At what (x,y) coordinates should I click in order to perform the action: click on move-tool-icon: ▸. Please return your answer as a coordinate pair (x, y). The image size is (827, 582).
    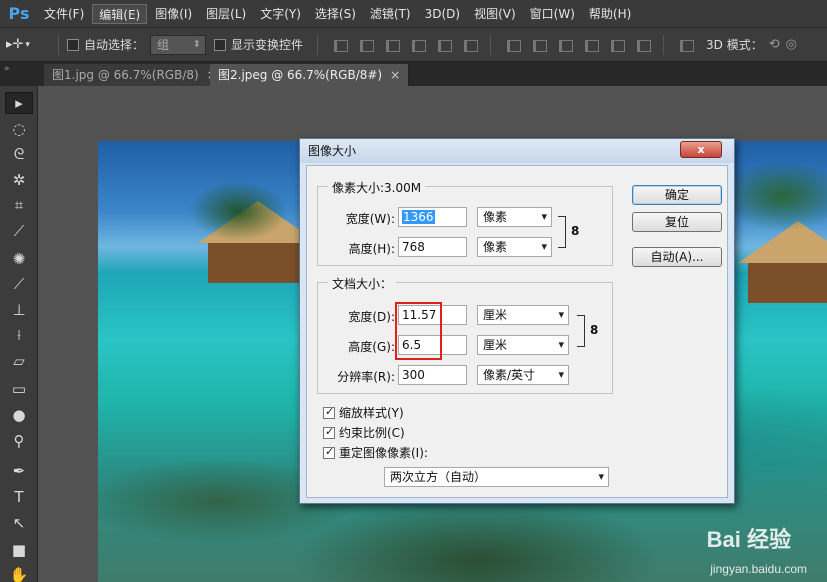
    Looking at the image, I should click on (19, 103).